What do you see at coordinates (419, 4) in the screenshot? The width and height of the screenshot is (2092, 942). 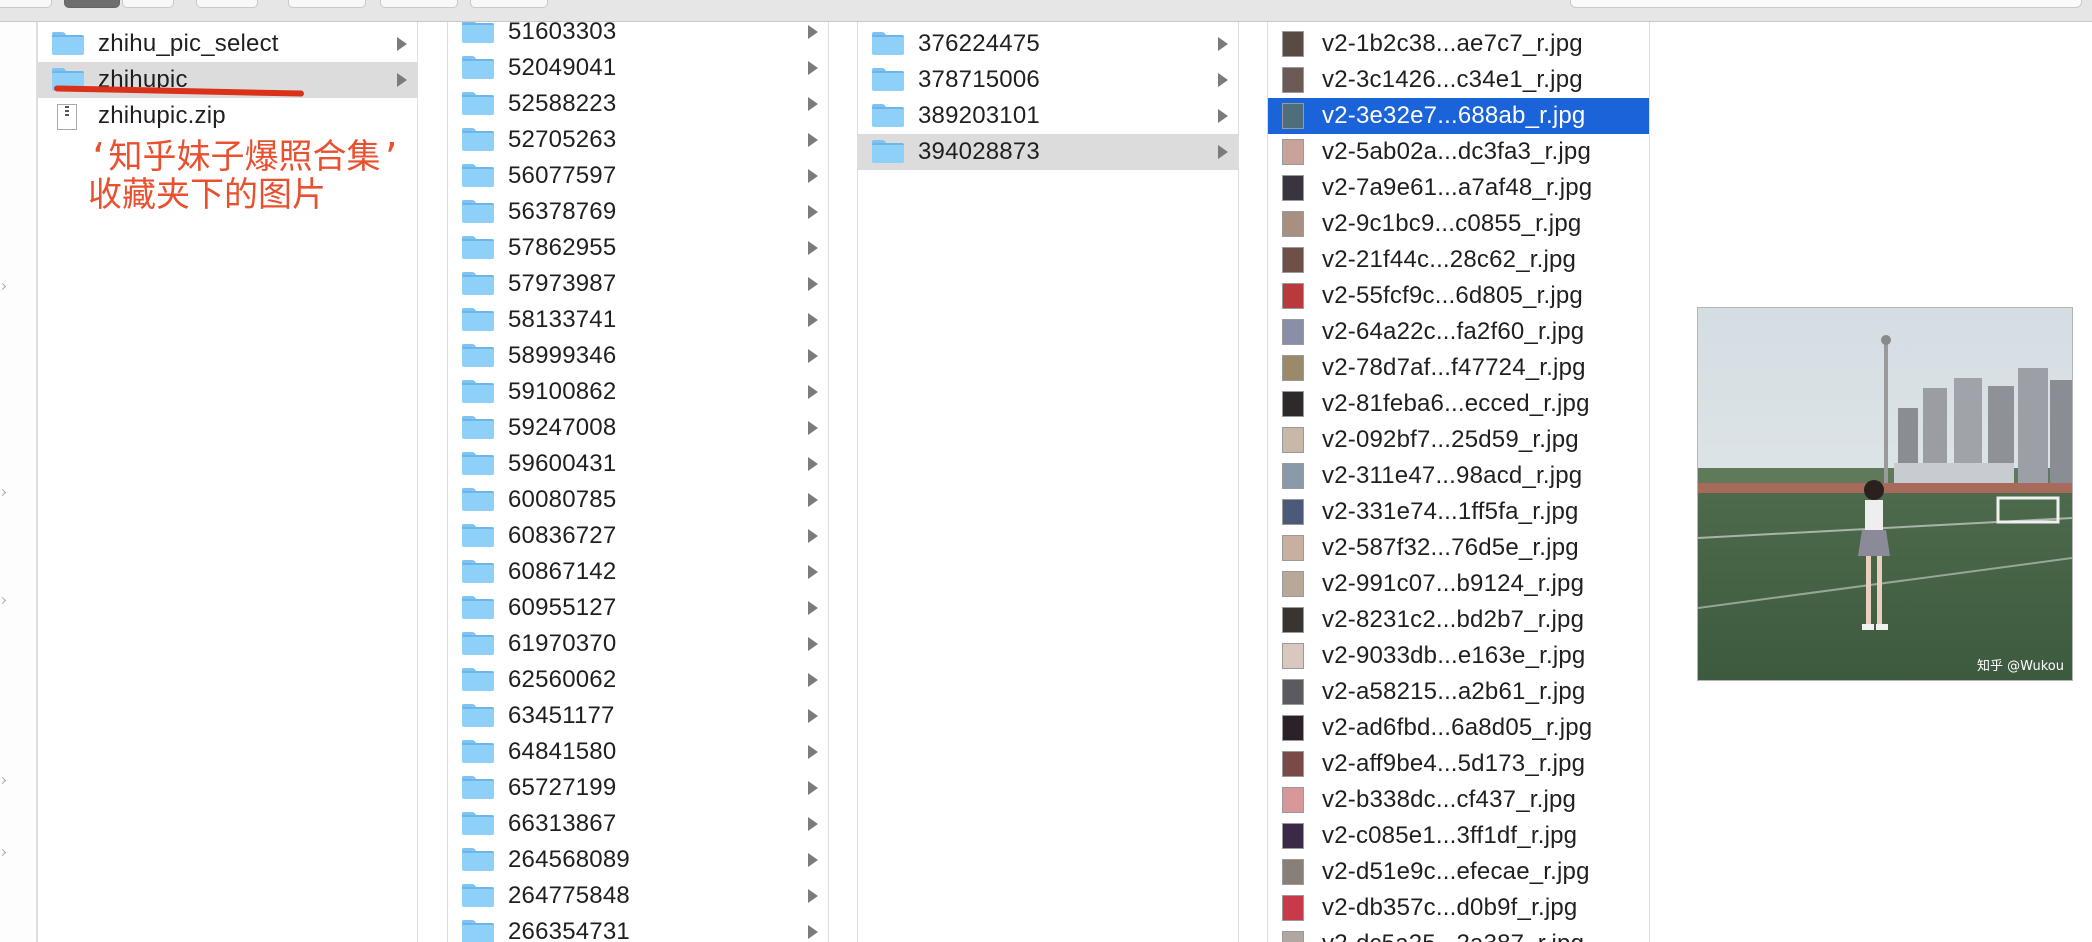 I see `toolbar-button-share` at bounding box center [419, 4].